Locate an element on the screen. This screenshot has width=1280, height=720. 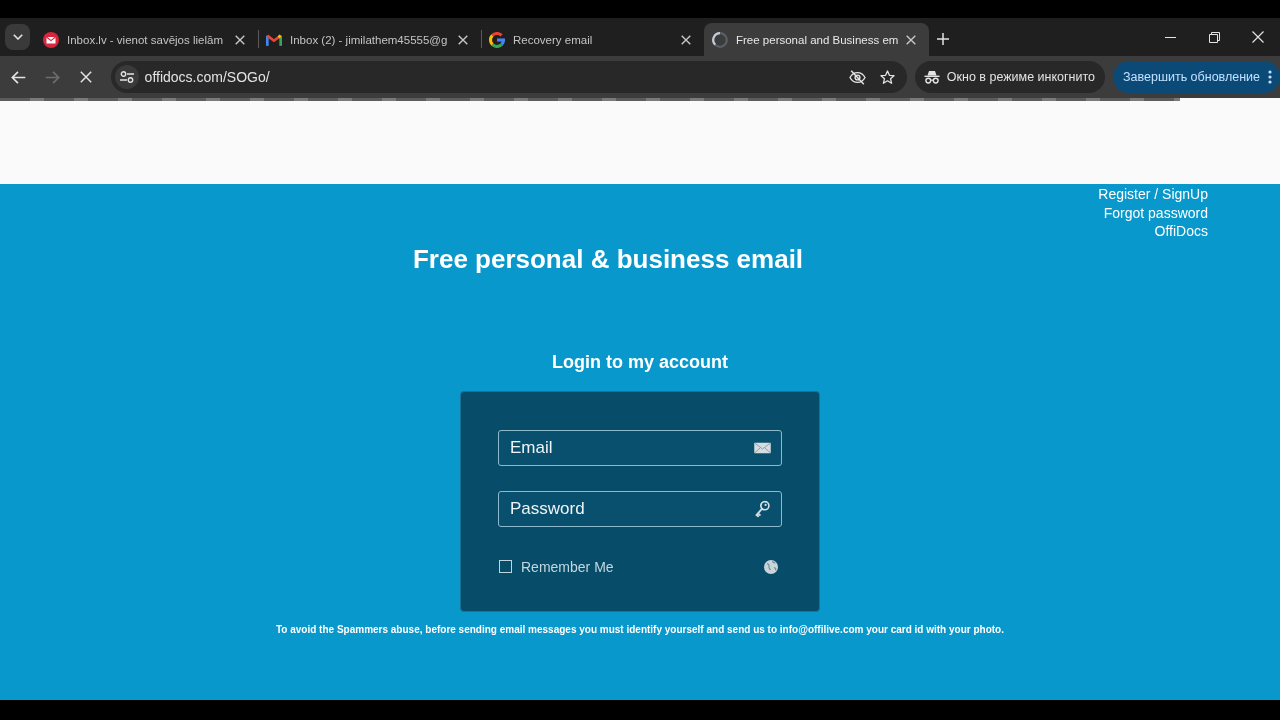
plus-icon is located at coordinates (943, 39).